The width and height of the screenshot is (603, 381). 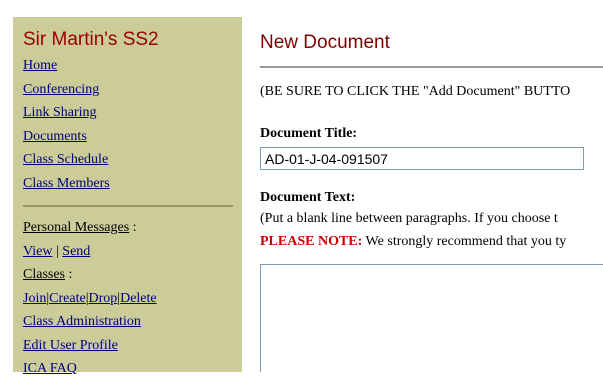 What do you see at coordinates (464, 241) in the screenshot?
I see `please-note-text: We strongly recommend that you ty` at bounding box center [464, 241].